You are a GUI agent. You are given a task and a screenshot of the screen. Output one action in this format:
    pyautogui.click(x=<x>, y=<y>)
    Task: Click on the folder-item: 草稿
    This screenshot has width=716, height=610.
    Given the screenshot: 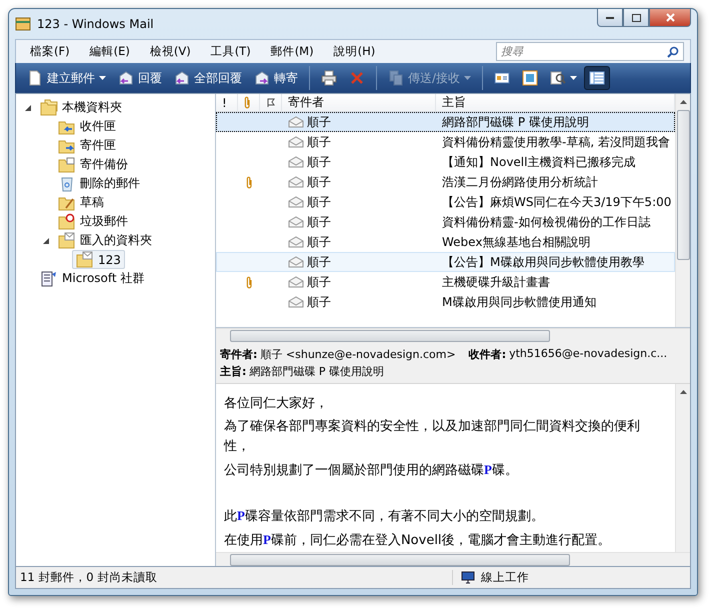 What is the action you would take?
    pyautogui.click(x=81, y=202)
    